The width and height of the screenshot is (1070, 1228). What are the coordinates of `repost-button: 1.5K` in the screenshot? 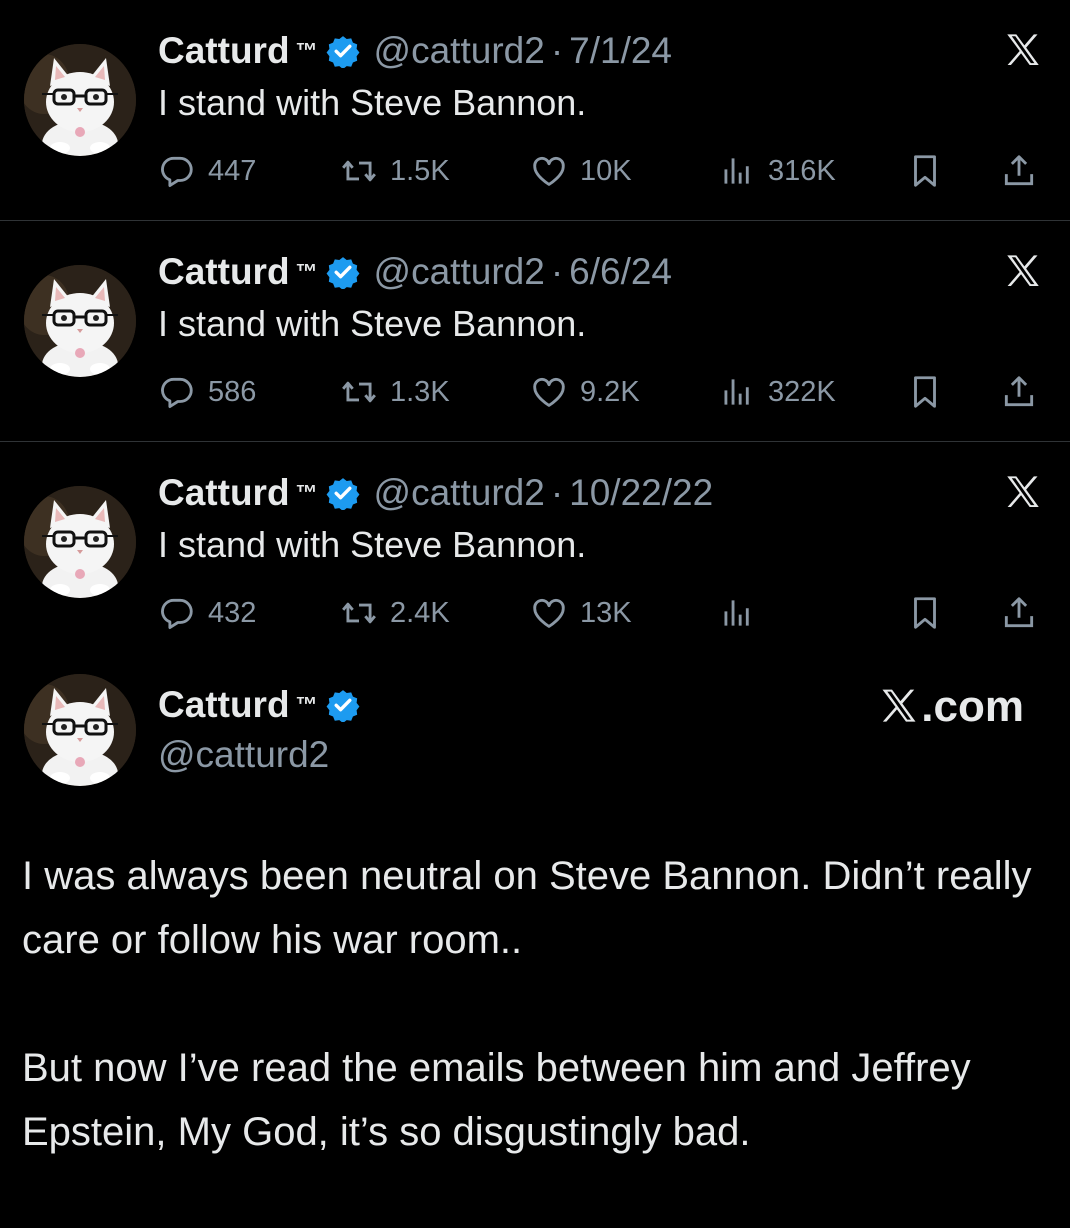 It's located at (395, 171).